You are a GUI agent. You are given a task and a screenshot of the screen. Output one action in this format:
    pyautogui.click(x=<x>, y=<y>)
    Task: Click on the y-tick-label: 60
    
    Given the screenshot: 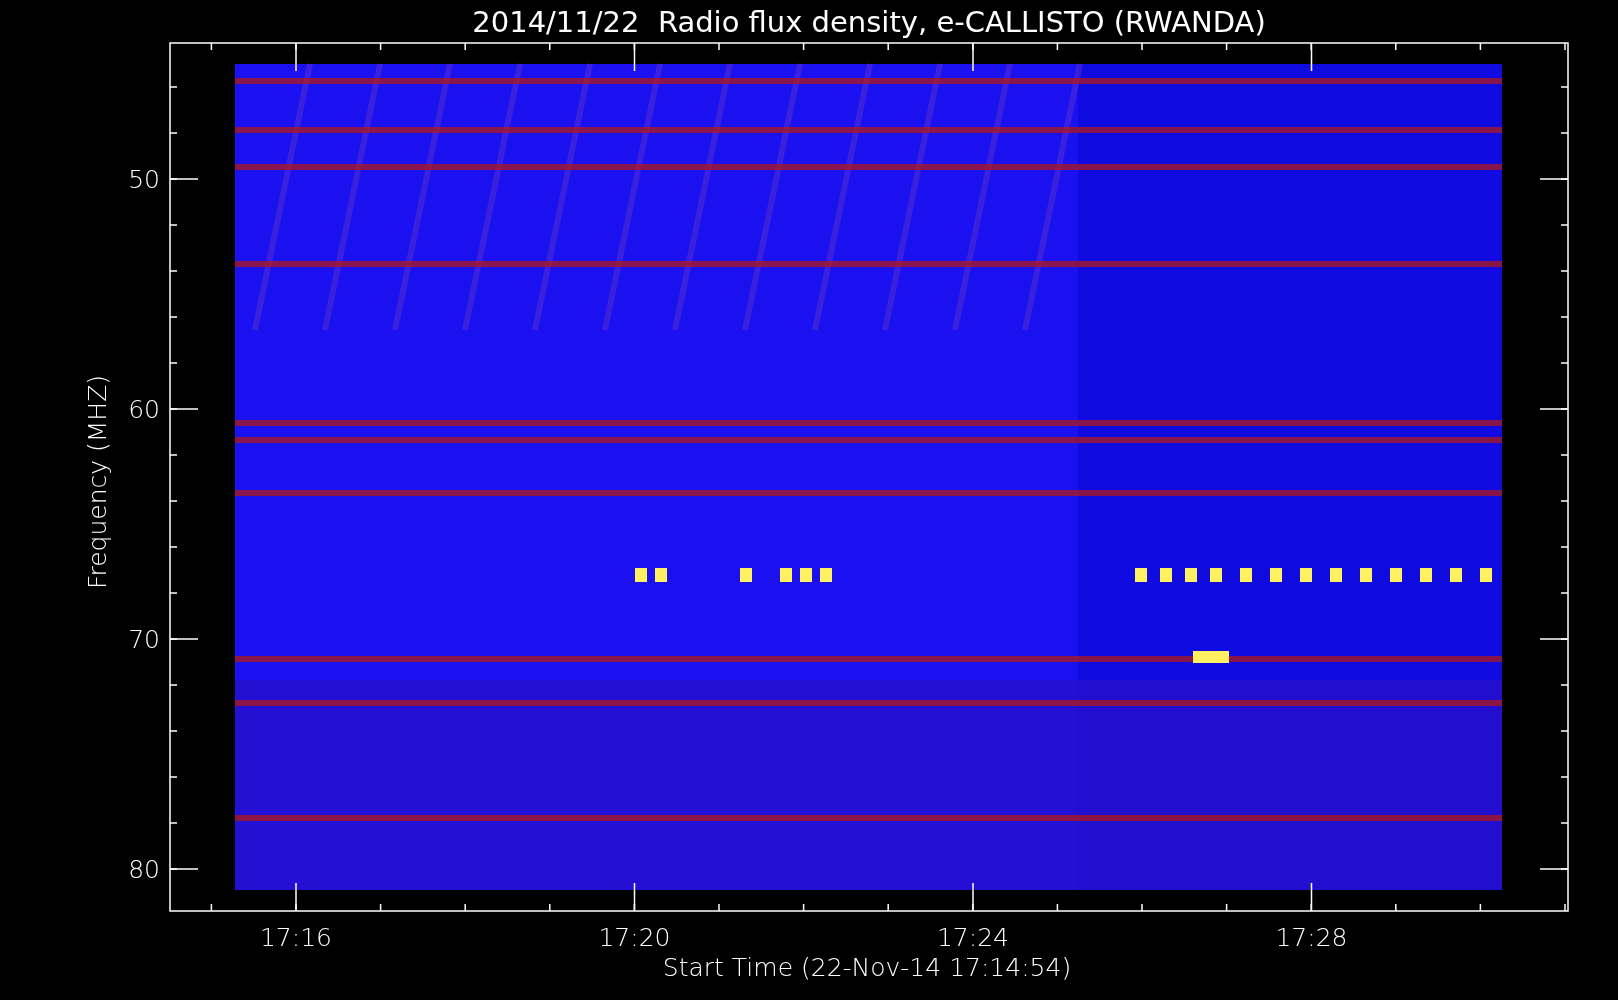 What is the action you would take?
    pyautogui.click(x=144, y=409)
    